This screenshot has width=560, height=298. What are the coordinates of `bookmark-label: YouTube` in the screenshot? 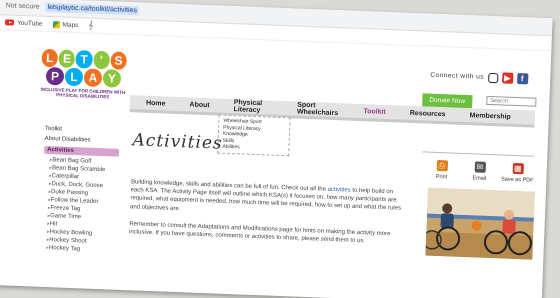 It's located at (29, 23).